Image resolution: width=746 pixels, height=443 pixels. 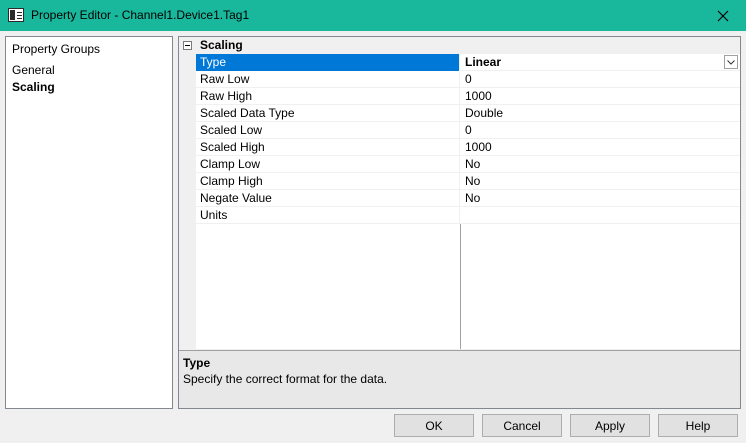 What do you see at coordinates (328, 113) in the screenshot?
I see `property-name: Scaled Data Type` at bounding box center [328, 113].